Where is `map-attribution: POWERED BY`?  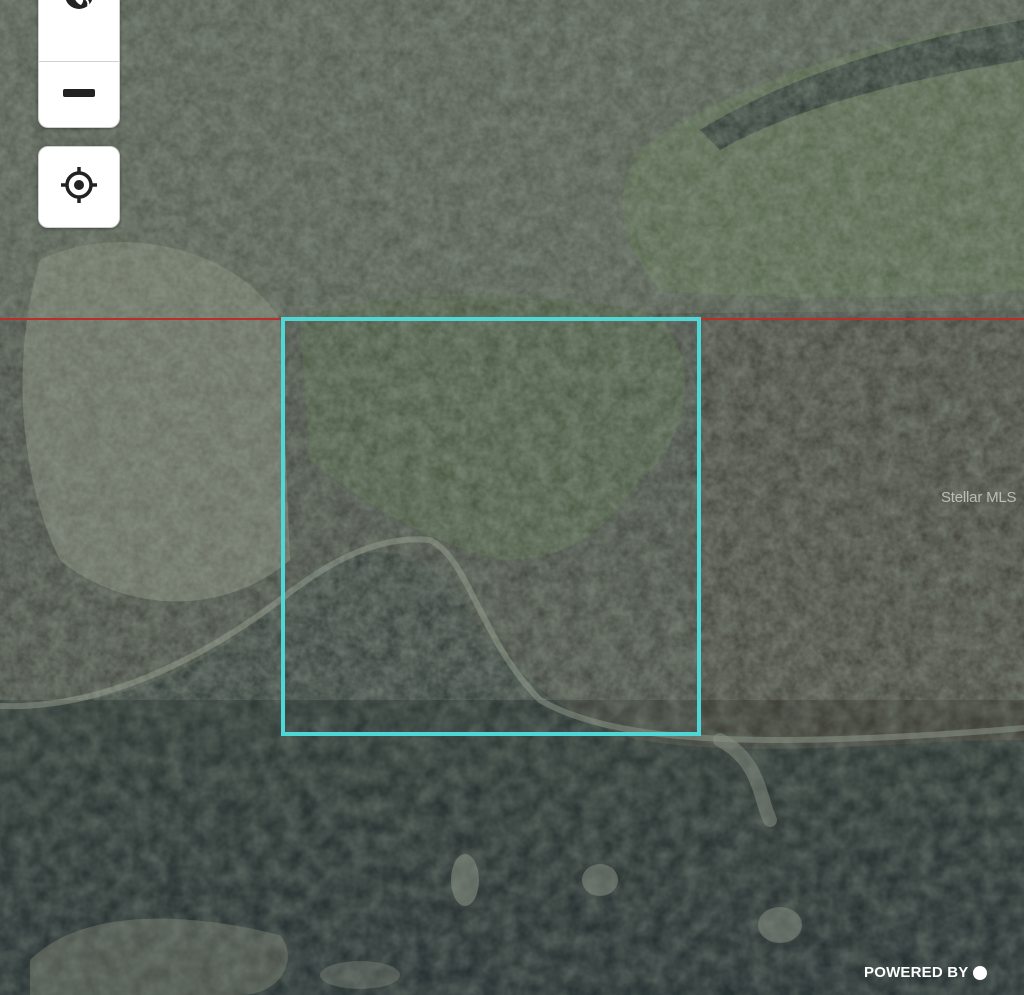
map-attribution: POWERED BY is located at coordinates (925, 972).